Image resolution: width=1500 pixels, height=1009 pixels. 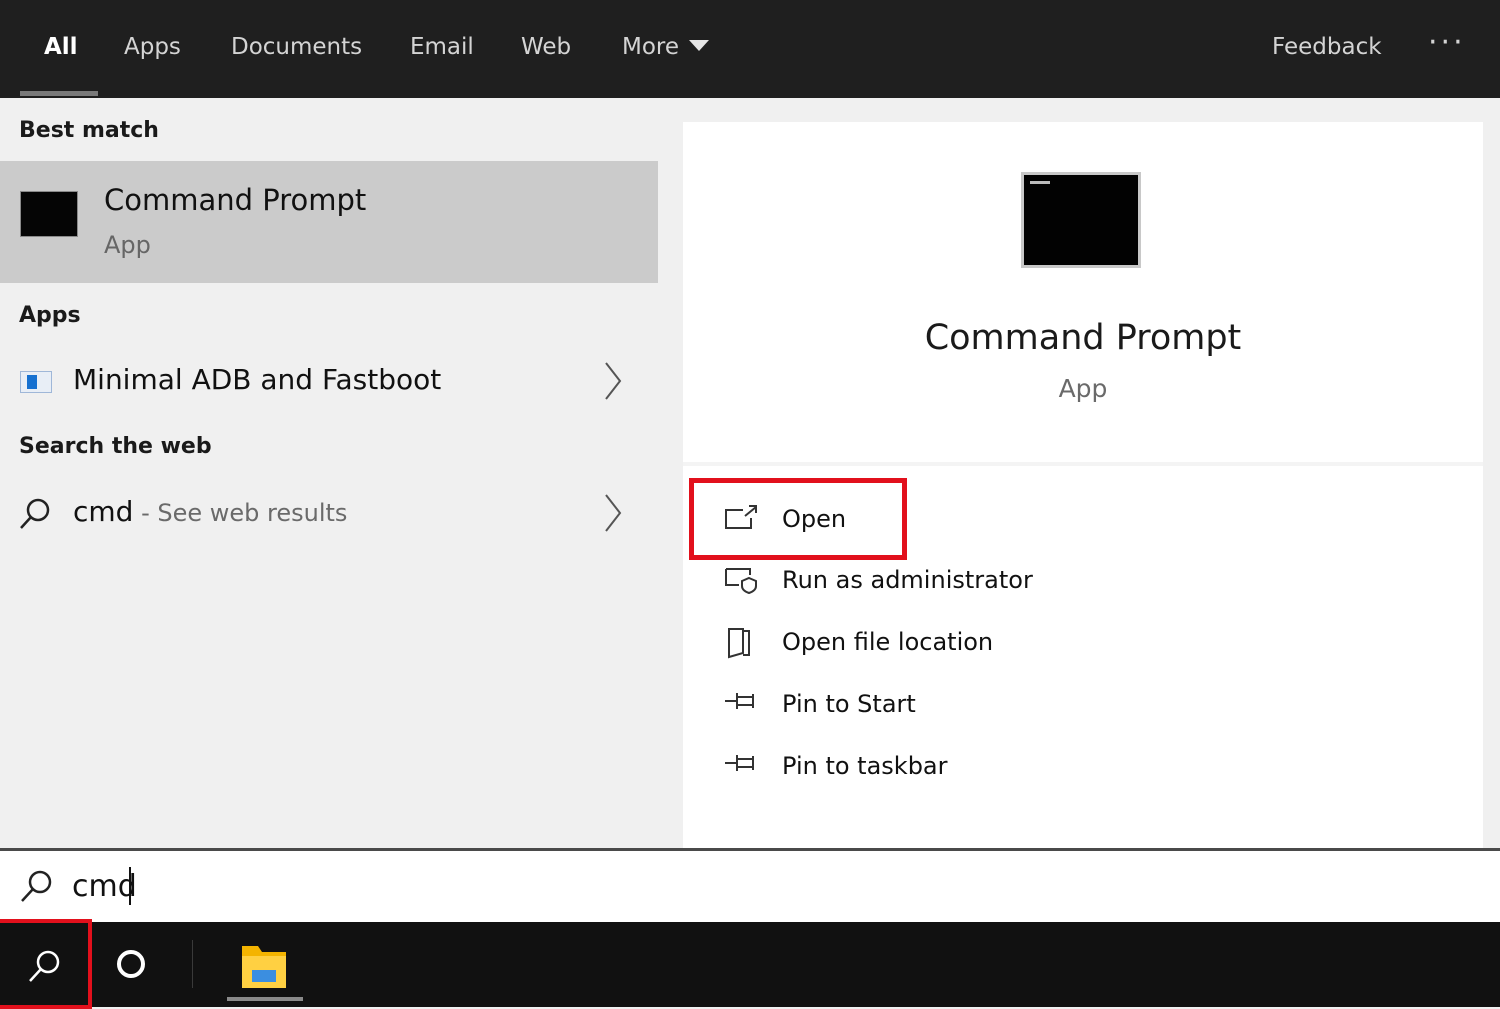 I want to click on taskbar-search-button, so click(x=46, y=964).